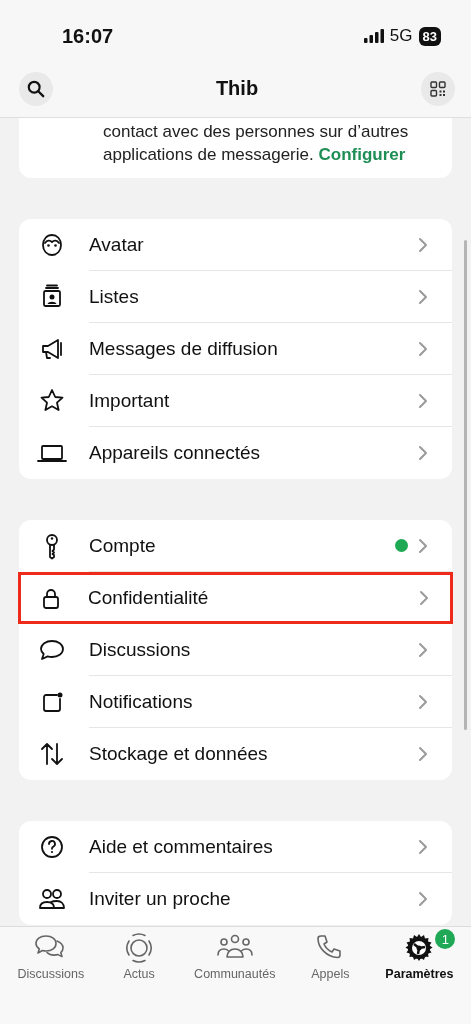 This screenshot has width=471, height=1024. What do you see at coordinates (184, 348) in the screenshot?
I see `item-label: Messages de diffusion` at bounding box center [184, 348].